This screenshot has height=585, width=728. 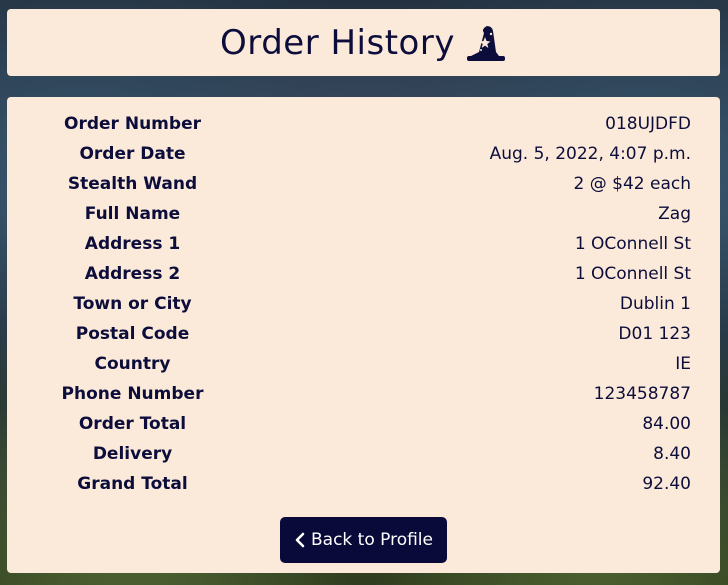 What do you see at coordinates (590, 154) in the screenshot?
I see `detail-value: Aug. 5, 2022, 4:07 p.m.` at bounding box center [590, 154].